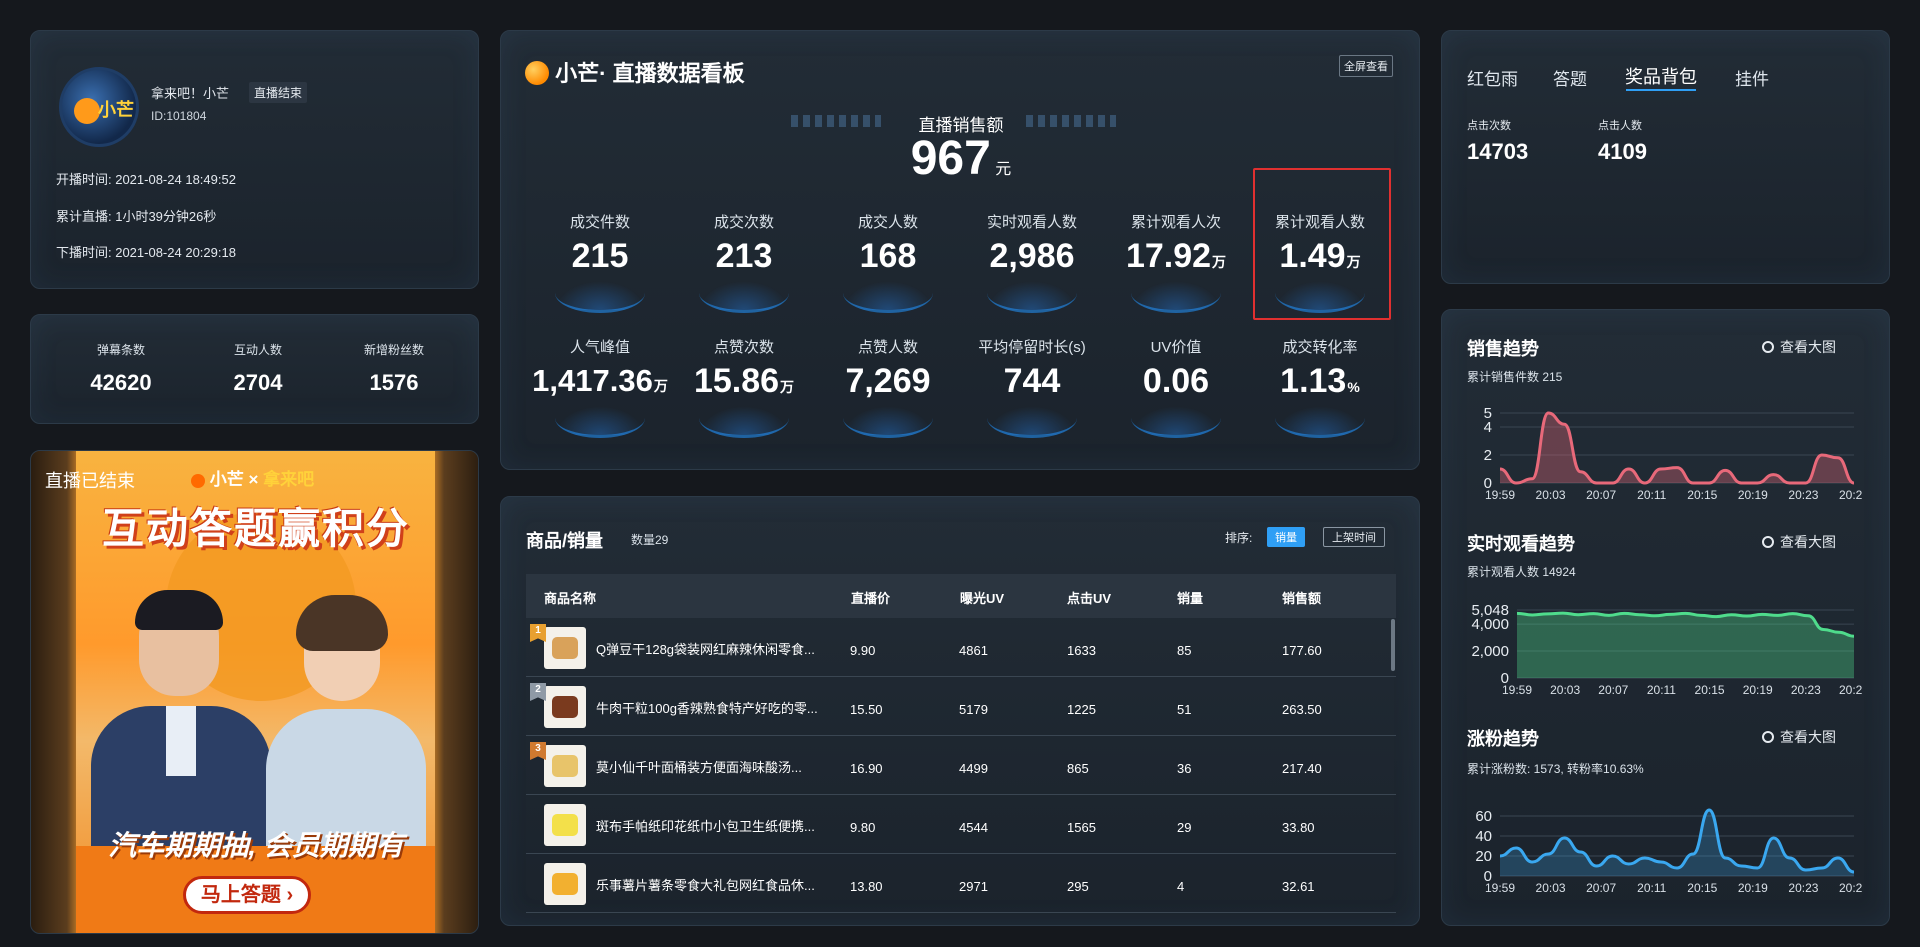 The height and width of the screenshot is (947, 1920). What do you see at coordinates (255, 528) in the screenshot?
I see `poster-headline: 互动答题赢积分` at bounding box center [255, 528].